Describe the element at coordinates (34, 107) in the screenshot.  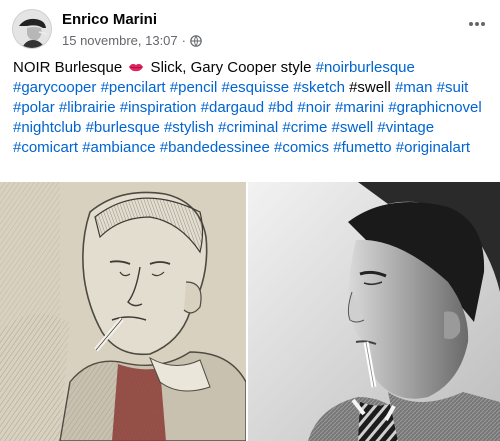
I see `hashtag-link: #polar` at that location.